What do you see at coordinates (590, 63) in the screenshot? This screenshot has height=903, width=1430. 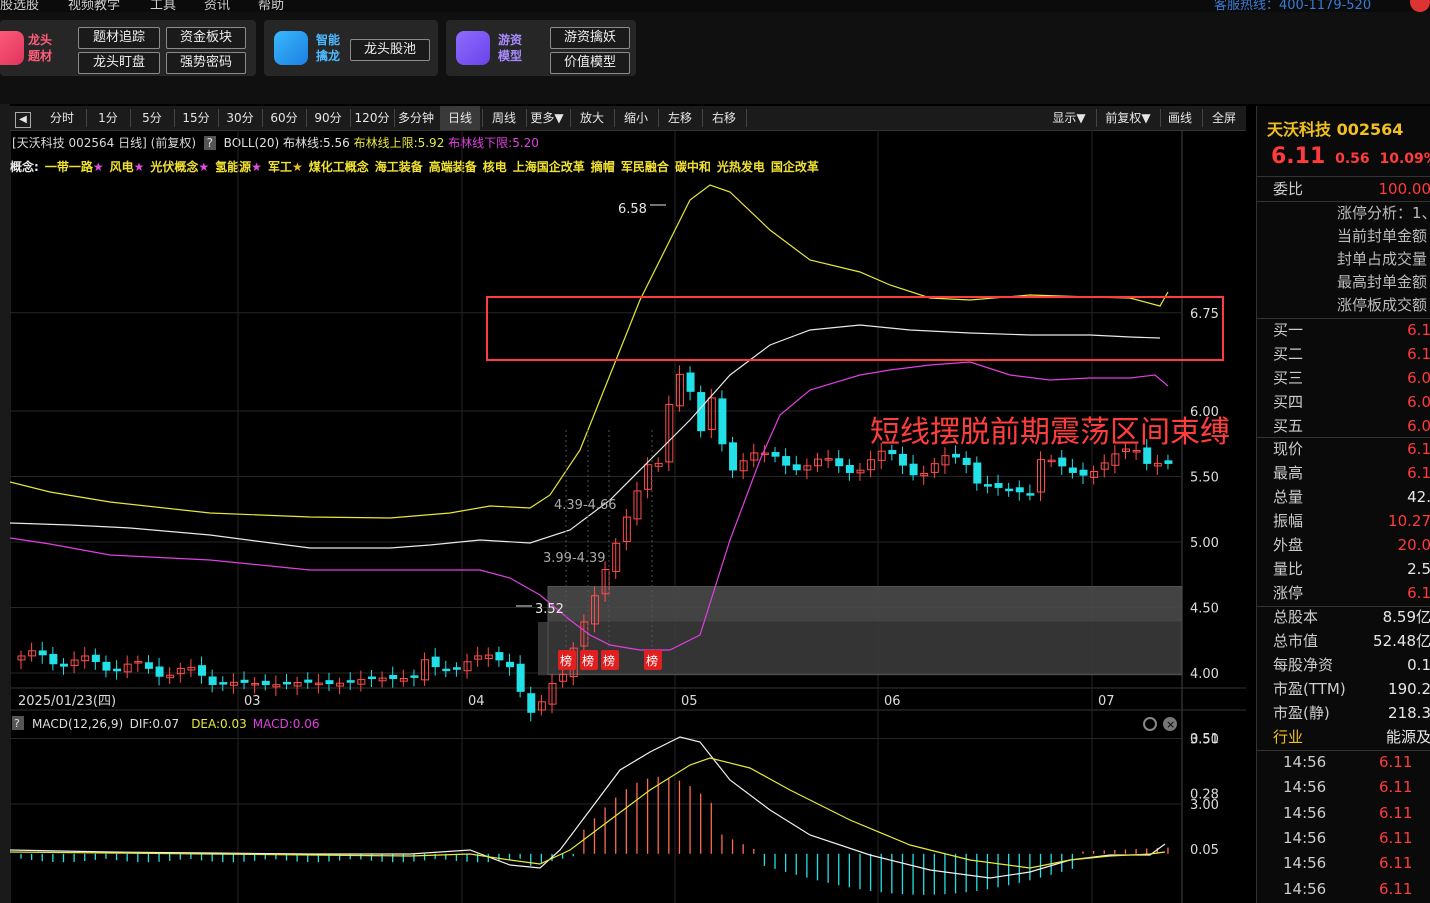 I see `value-model-button: 价值模型` at bounding box center [590, 63].